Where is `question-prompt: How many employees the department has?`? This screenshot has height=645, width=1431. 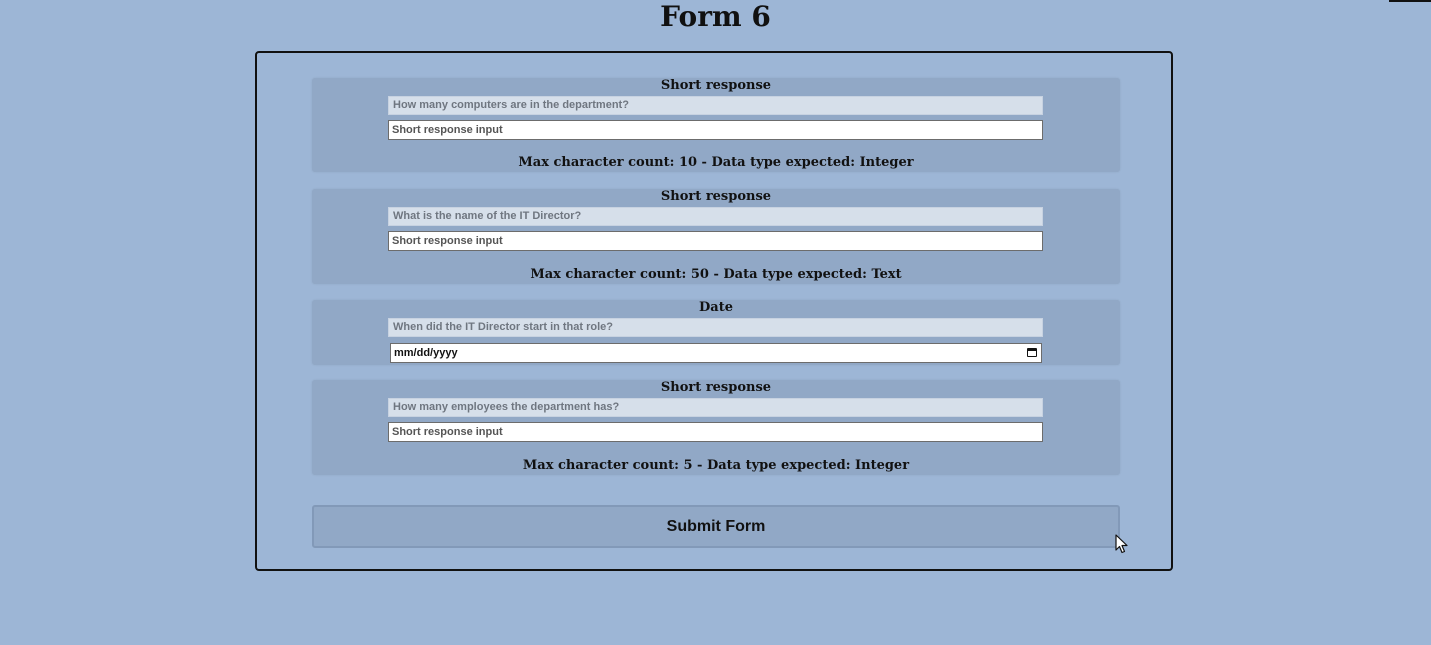
question-prompt: How many employees the department has? is located at coordinates (715, 407).